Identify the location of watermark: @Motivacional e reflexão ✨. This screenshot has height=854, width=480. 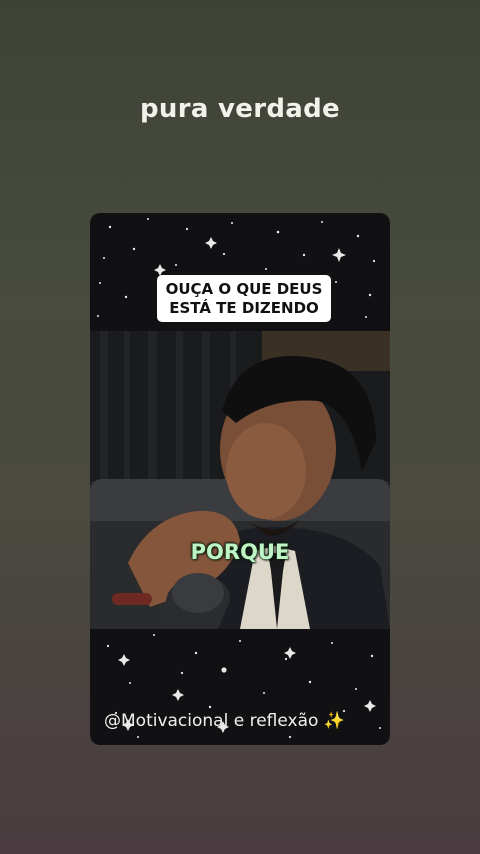
(224, 721).